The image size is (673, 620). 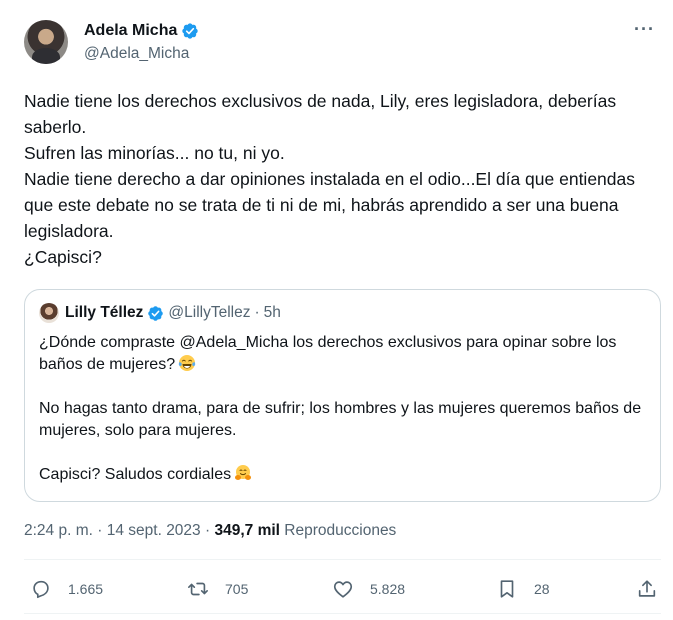 I want to click on author-display-name: Adela Micha, so click(x=130, y=31).